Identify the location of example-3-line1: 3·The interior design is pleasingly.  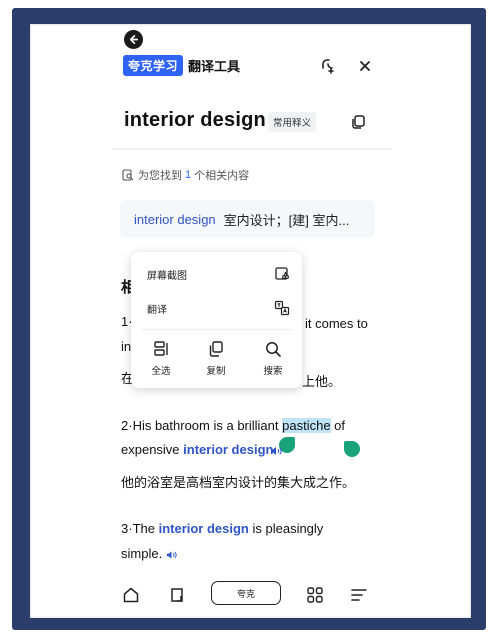
(222, 528).